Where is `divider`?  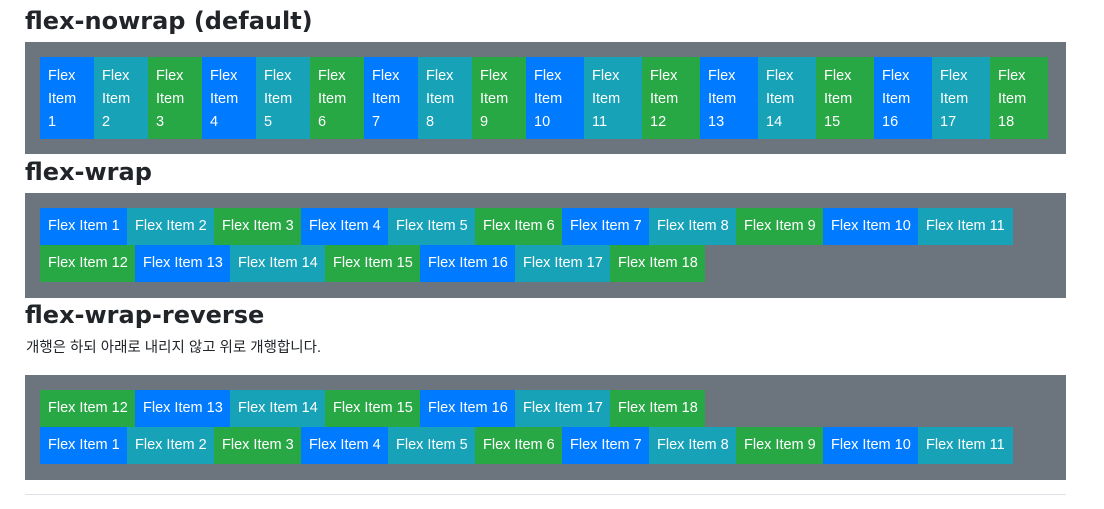 divider is located at coordinates (545, 494).